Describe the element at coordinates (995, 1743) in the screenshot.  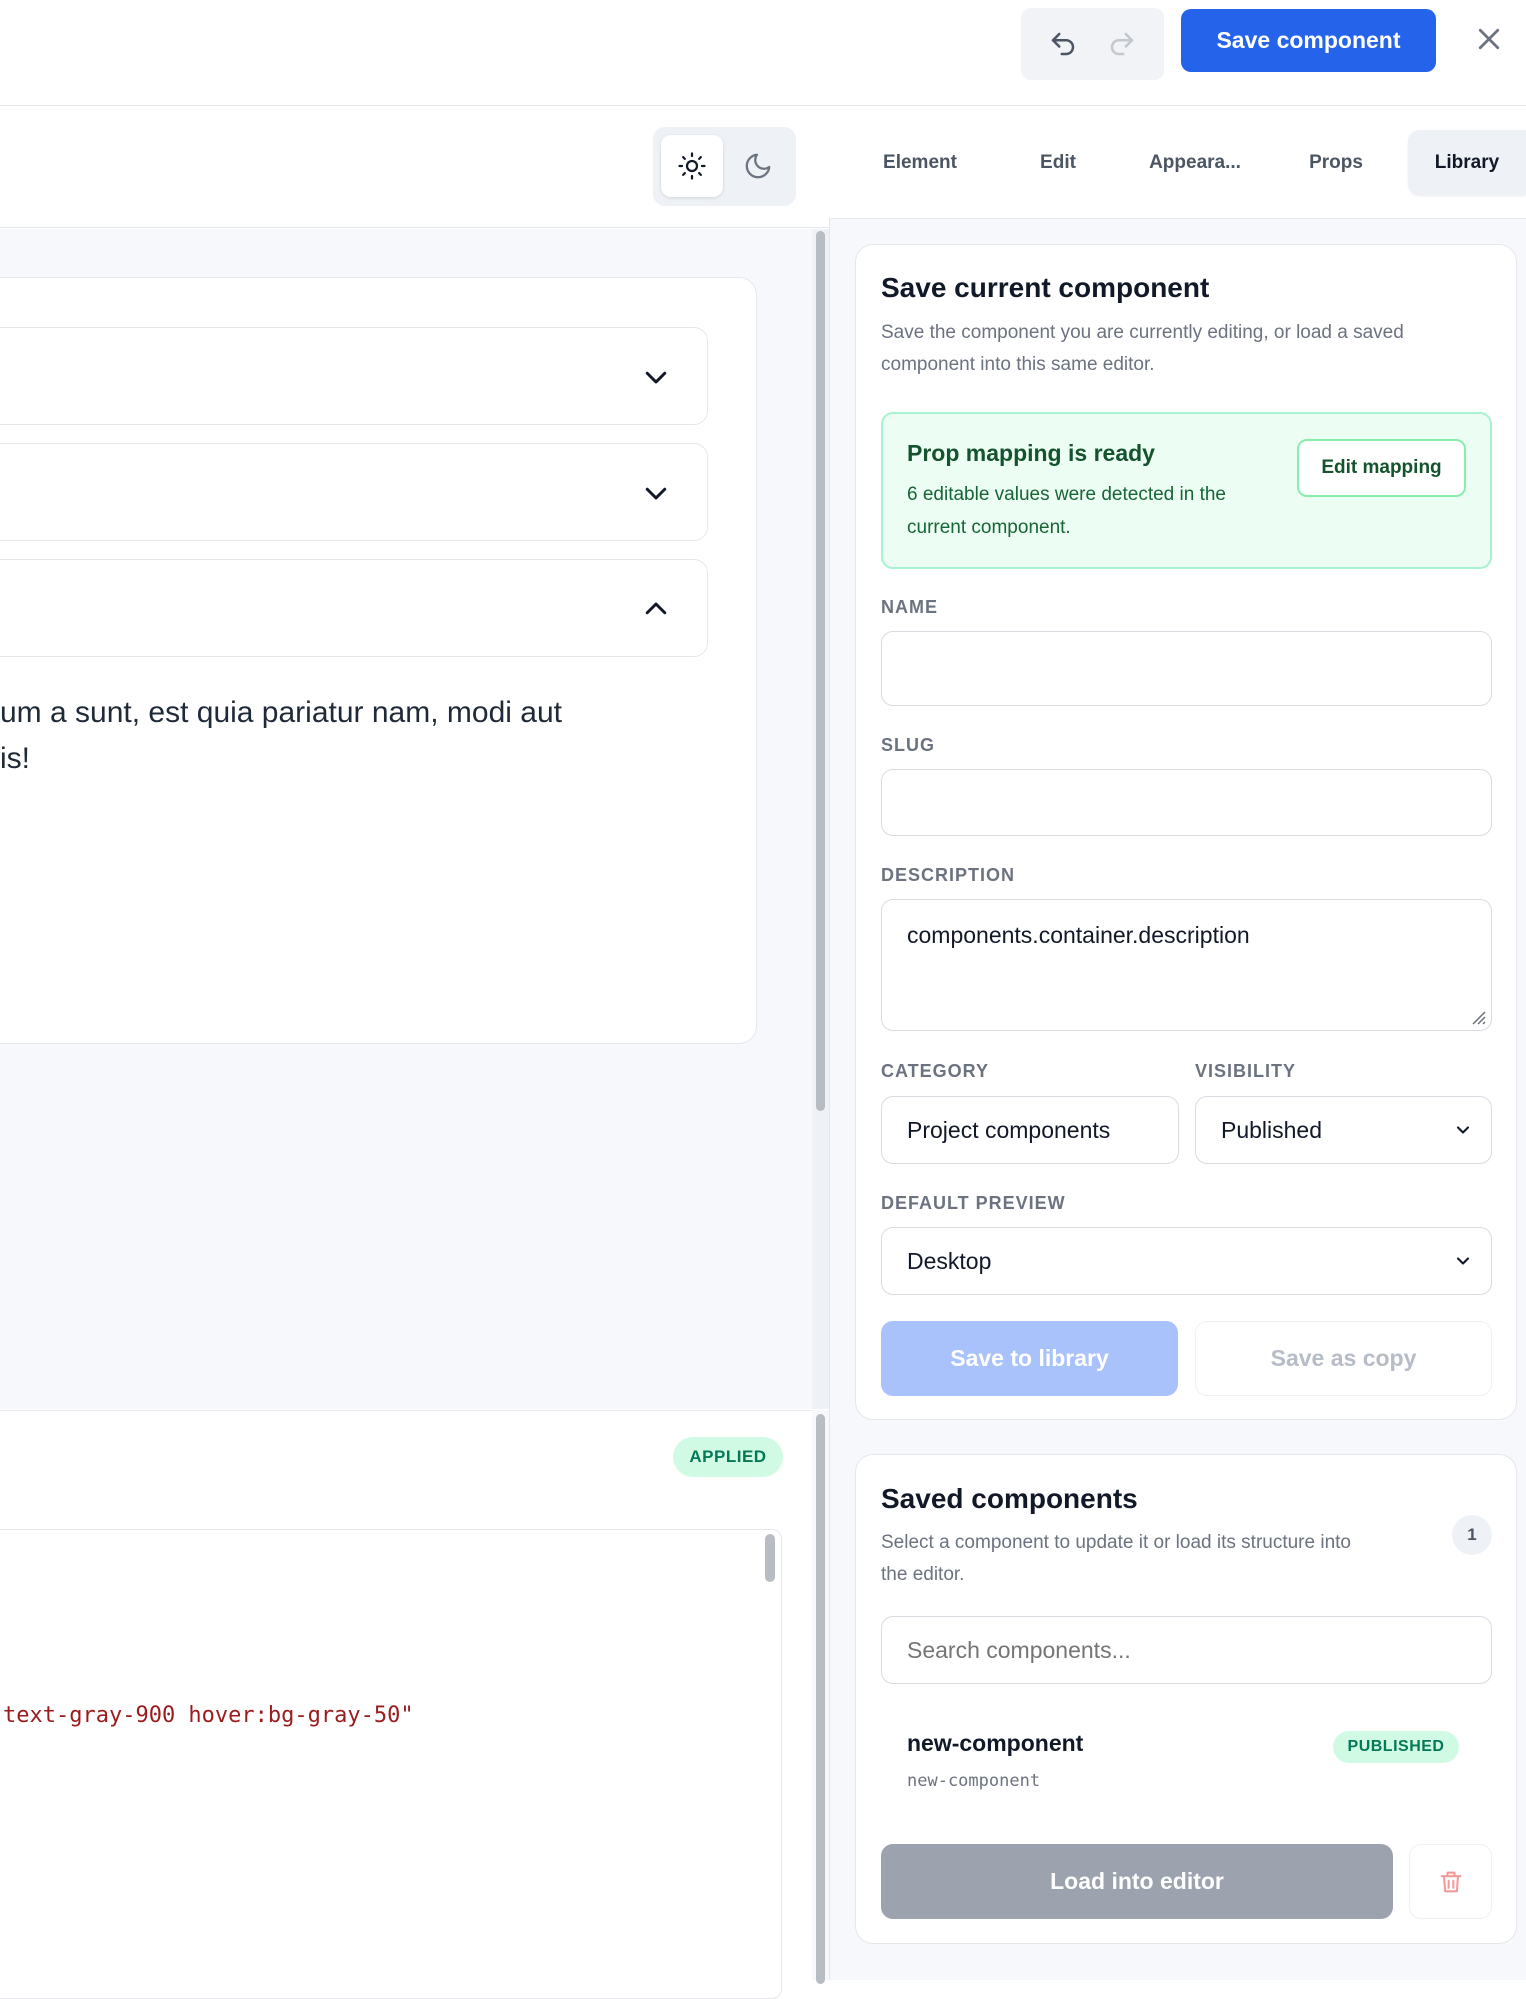
I see `saved-item-name: new-component` at that location.